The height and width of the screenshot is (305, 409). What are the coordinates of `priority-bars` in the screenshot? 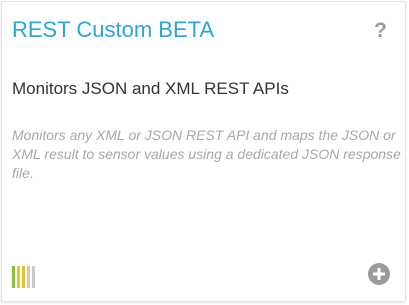 It's located at (23, 277).